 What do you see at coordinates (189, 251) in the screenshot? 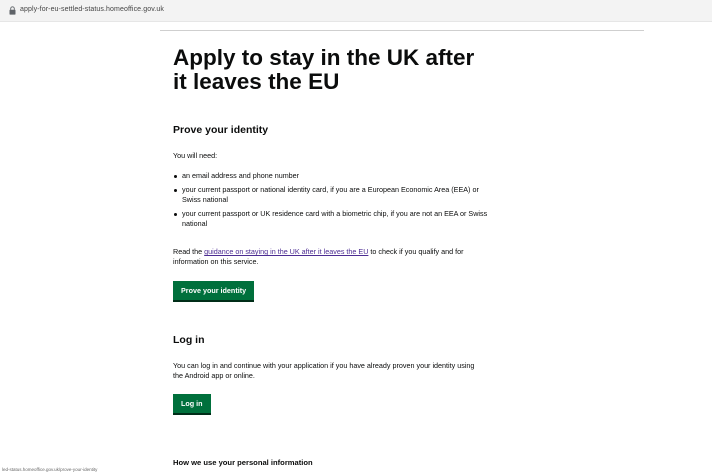
I see `guidance-prefix-text: Read the` at bounding box center [189, 251].